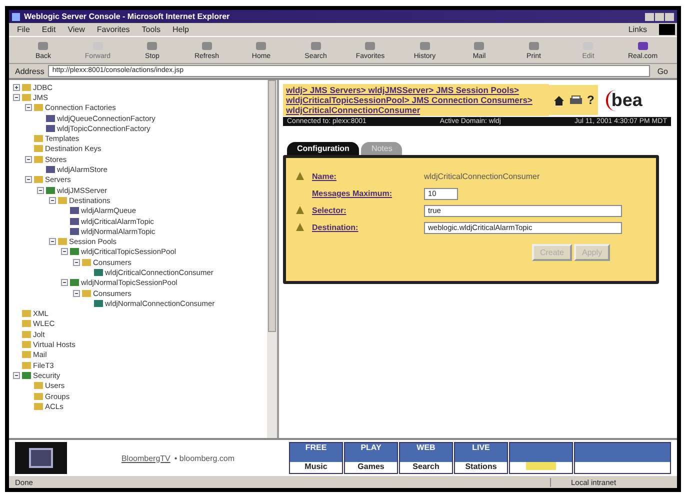  Describe the element at coordinates (127, 16) in the screenshot. I see `window-title-text: Weblogic Server Console - Microsoft Internet Explorer` at that location.